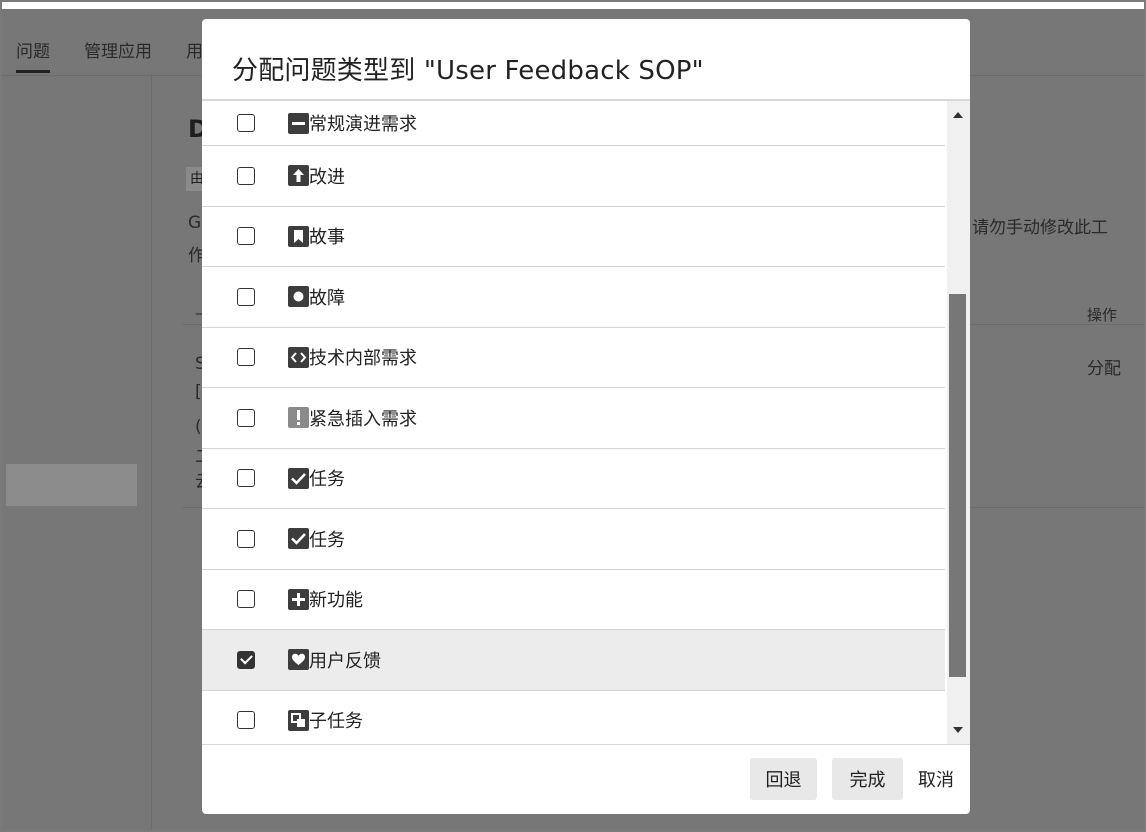 This screenshot has height=832, width=1146. Describe the element at coordinates (298, 236) in the screenshot. I see `bookmark-icon` at that location.